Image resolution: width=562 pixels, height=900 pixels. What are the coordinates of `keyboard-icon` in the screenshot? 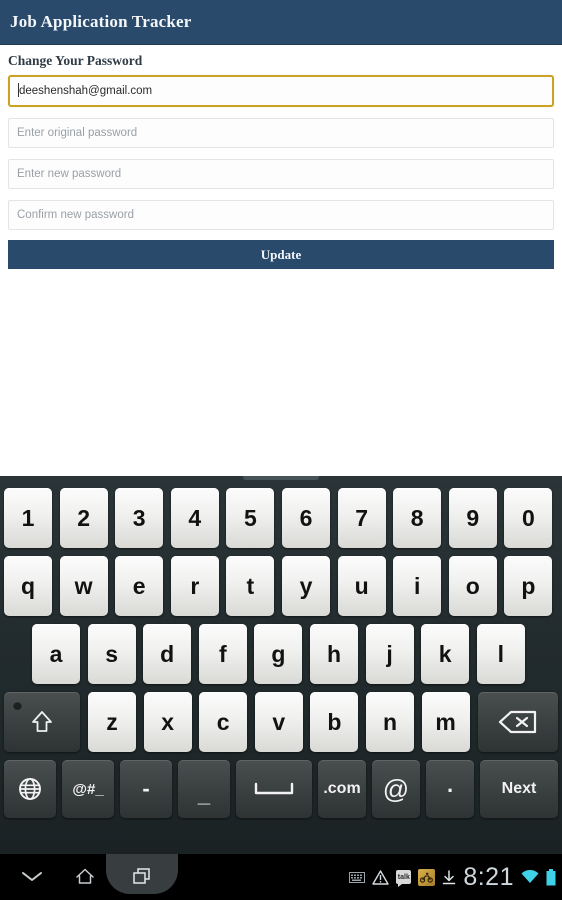 It's located at (357, 877).